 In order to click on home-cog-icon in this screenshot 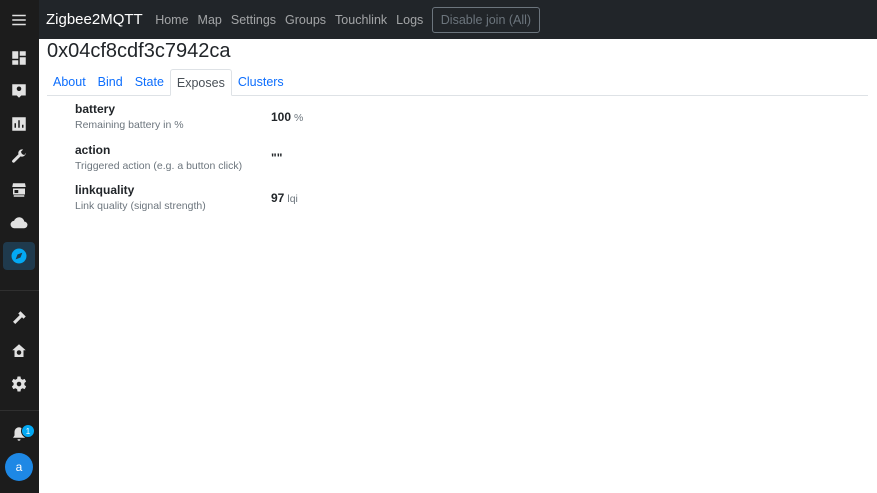, I will do `click(19, 351)`.